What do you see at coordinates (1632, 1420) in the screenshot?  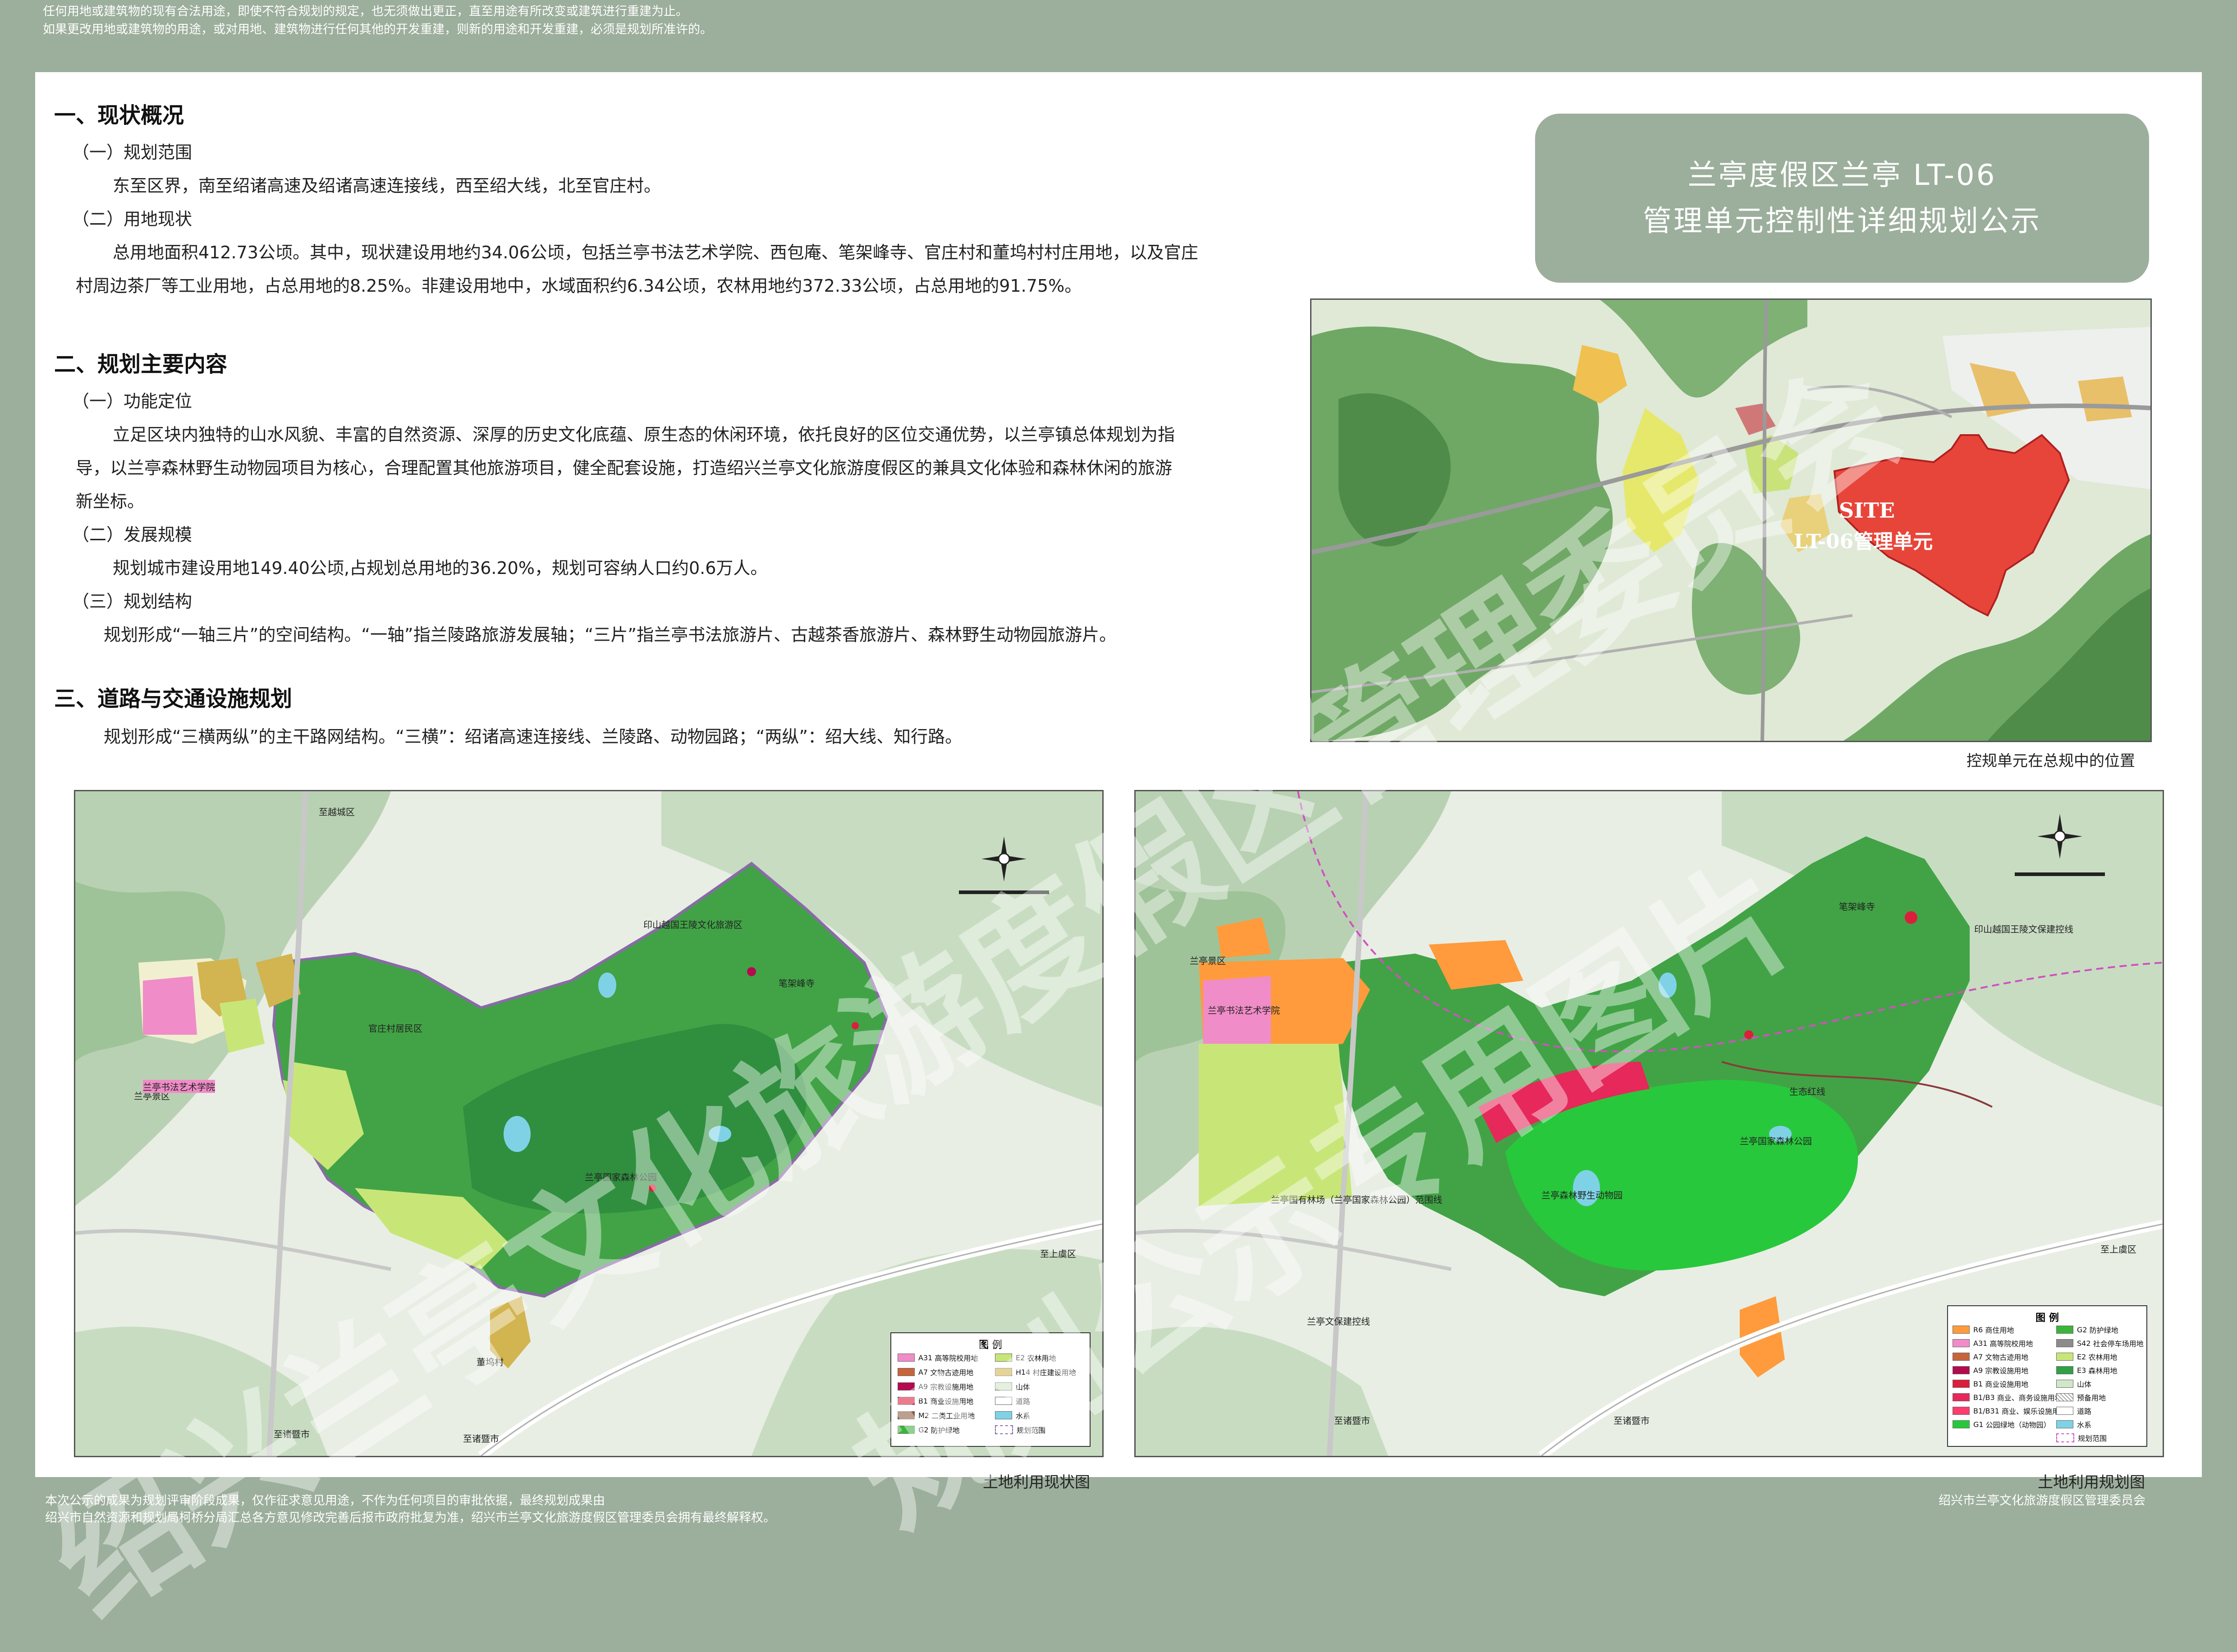 I see `label-to-zhuji-2: 至诸暨市` at bounding box center [1632, 1420].